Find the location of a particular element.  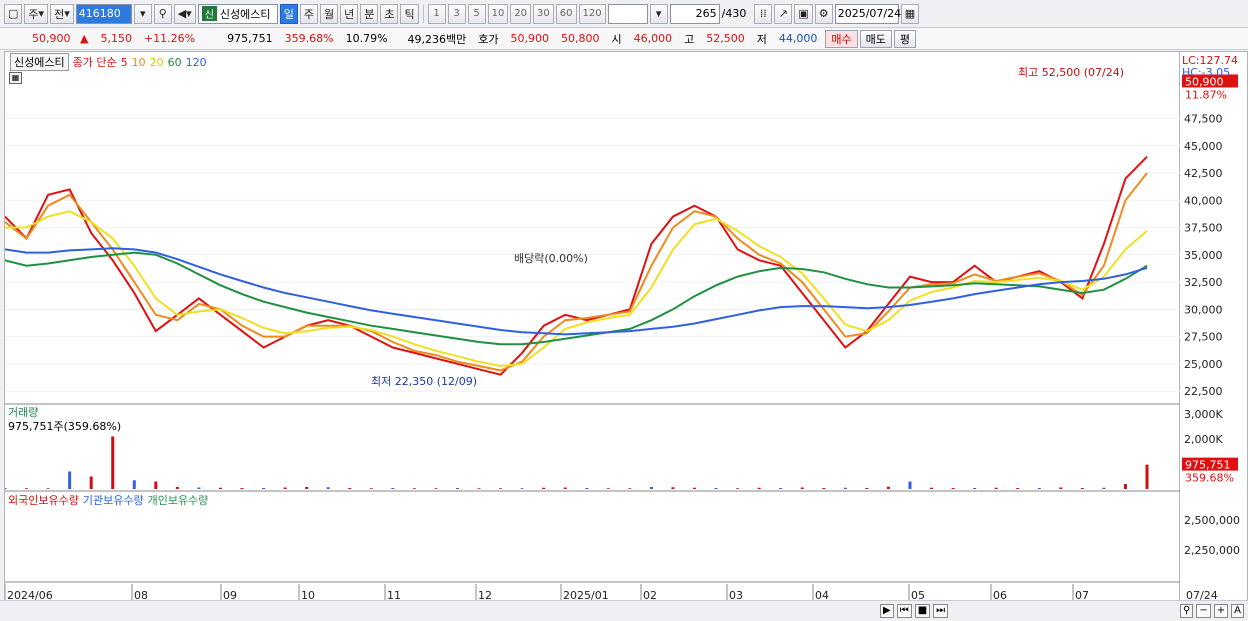

stock-name: 신성에스티 is located at coordinates (245, 14).